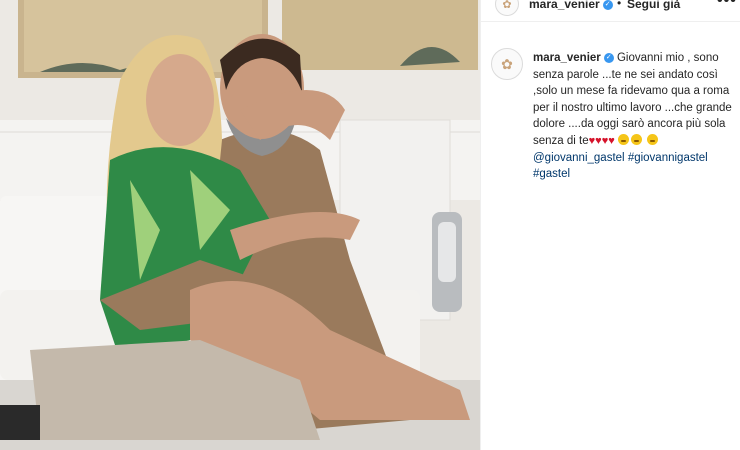  I want to click on mention-link: @giovanni_gastel, so click(579, 158).